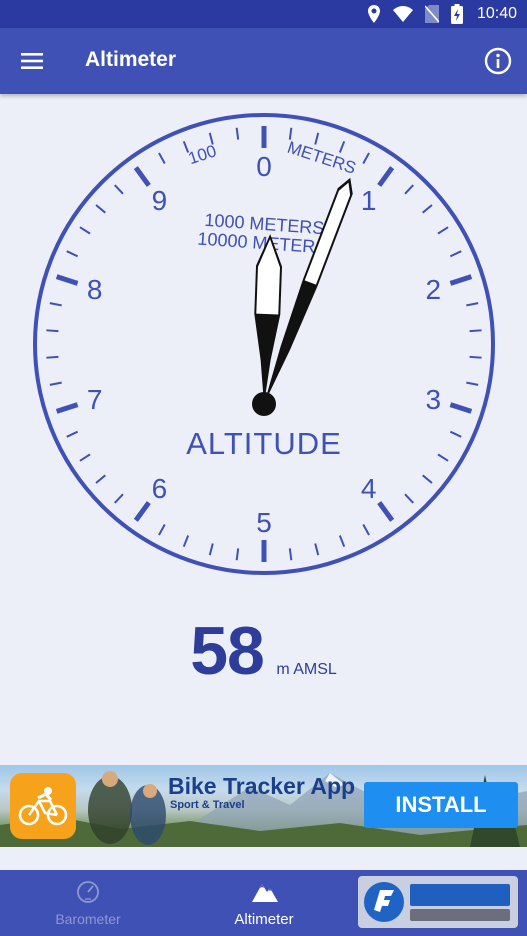  I want to click on nav-item-altimeter: Altimeter, so click(264, 903).